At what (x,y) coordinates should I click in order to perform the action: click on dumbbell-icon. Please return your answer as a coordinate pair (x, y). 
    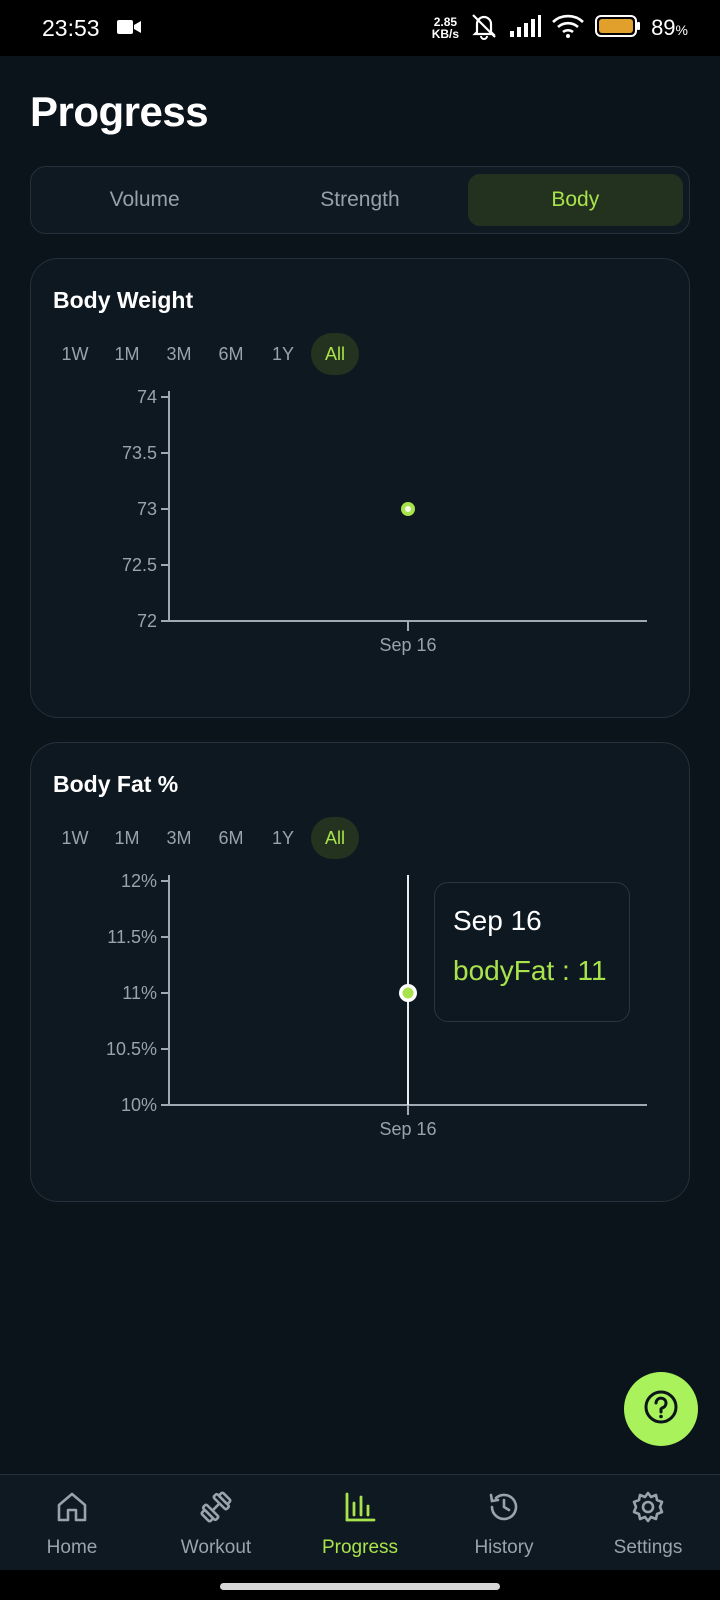
    Looking at the image, I should click on (216, 1513).